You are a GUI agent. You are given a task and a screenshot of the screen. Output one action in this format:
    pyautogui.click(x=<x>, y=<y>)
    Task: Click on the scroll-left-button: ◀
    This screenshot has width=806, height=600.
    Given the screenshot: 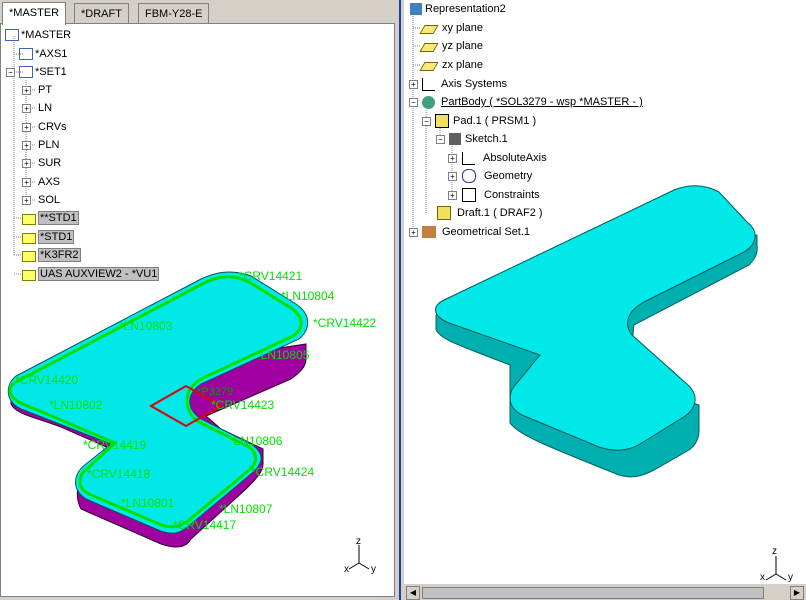 What is the action you would take?
    pyautogui.click(x=413, y=593)
    